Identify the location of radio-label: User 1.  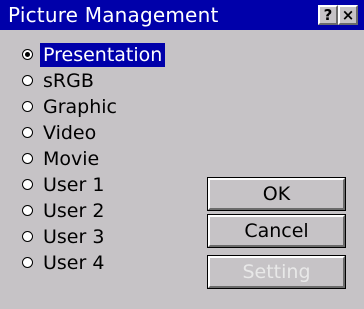
(73, 185).